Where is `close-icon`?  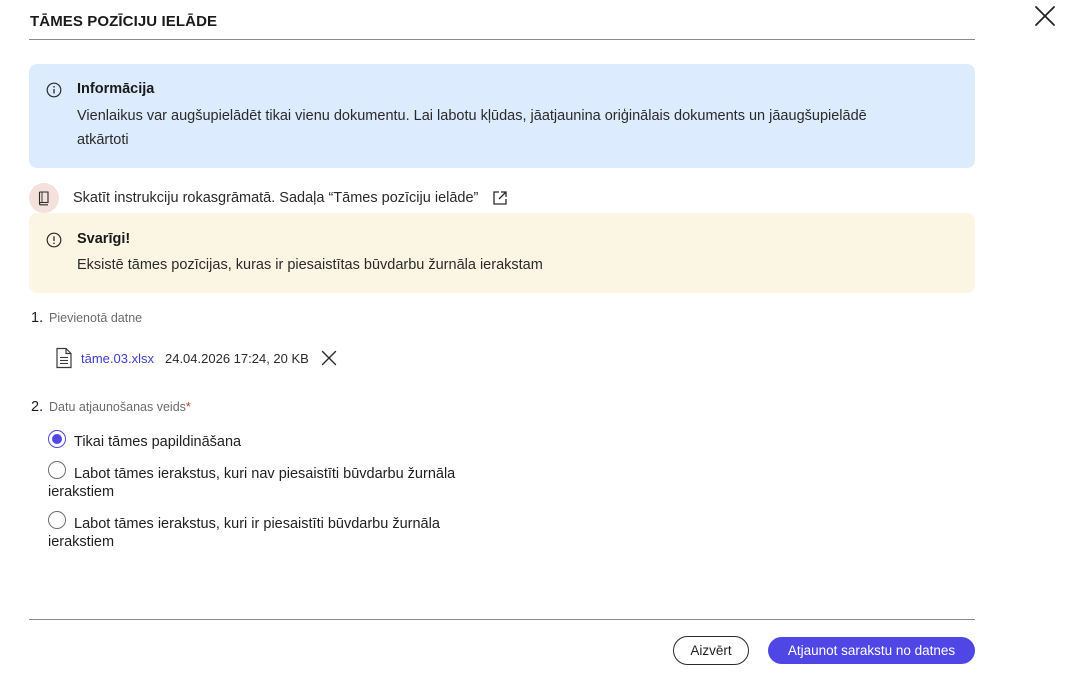 close-icon is located at coordinates (1045, 16).